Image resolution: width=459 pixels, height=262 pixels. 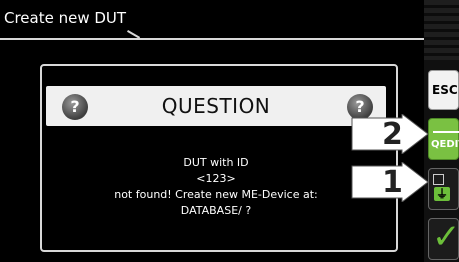 I want to click on callout-arrow-2: 2, so click(x=390, y=134).